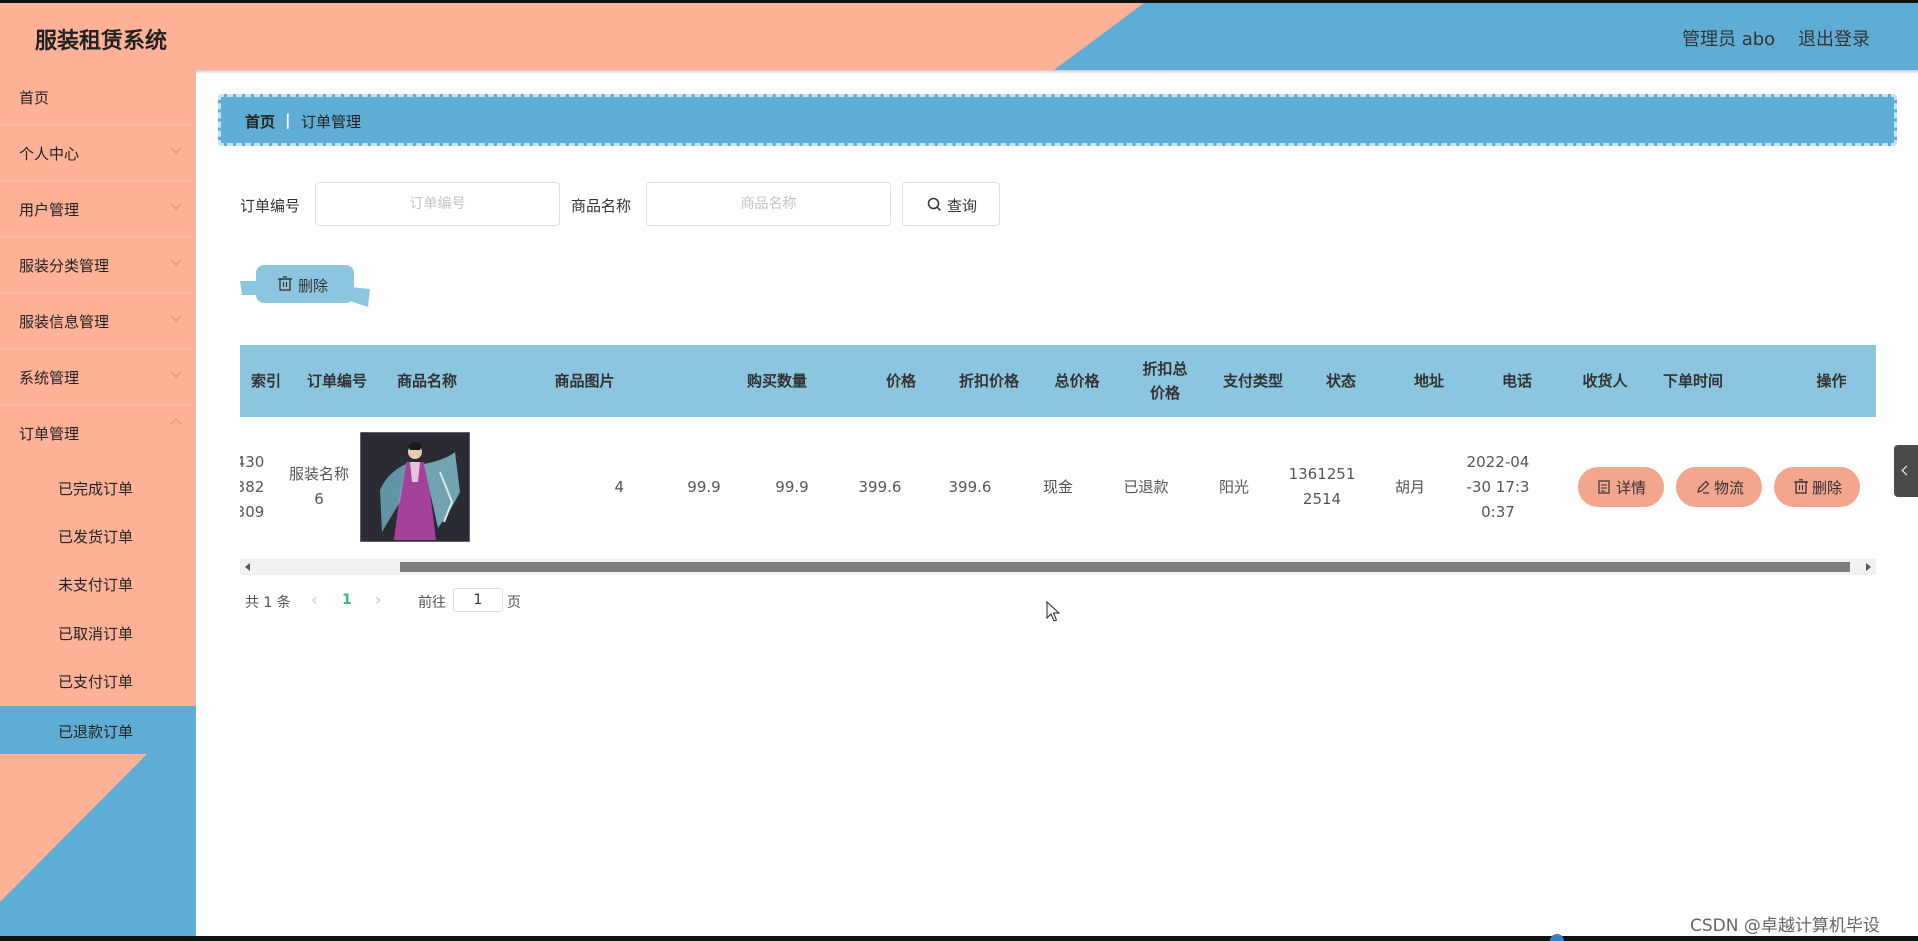 This screenshot has width=1918, height=941. What do you see at coordinates (792, 486) in the screenshot?
I see `cell-discount-price: 99.9` at bounding box center [792, 486].